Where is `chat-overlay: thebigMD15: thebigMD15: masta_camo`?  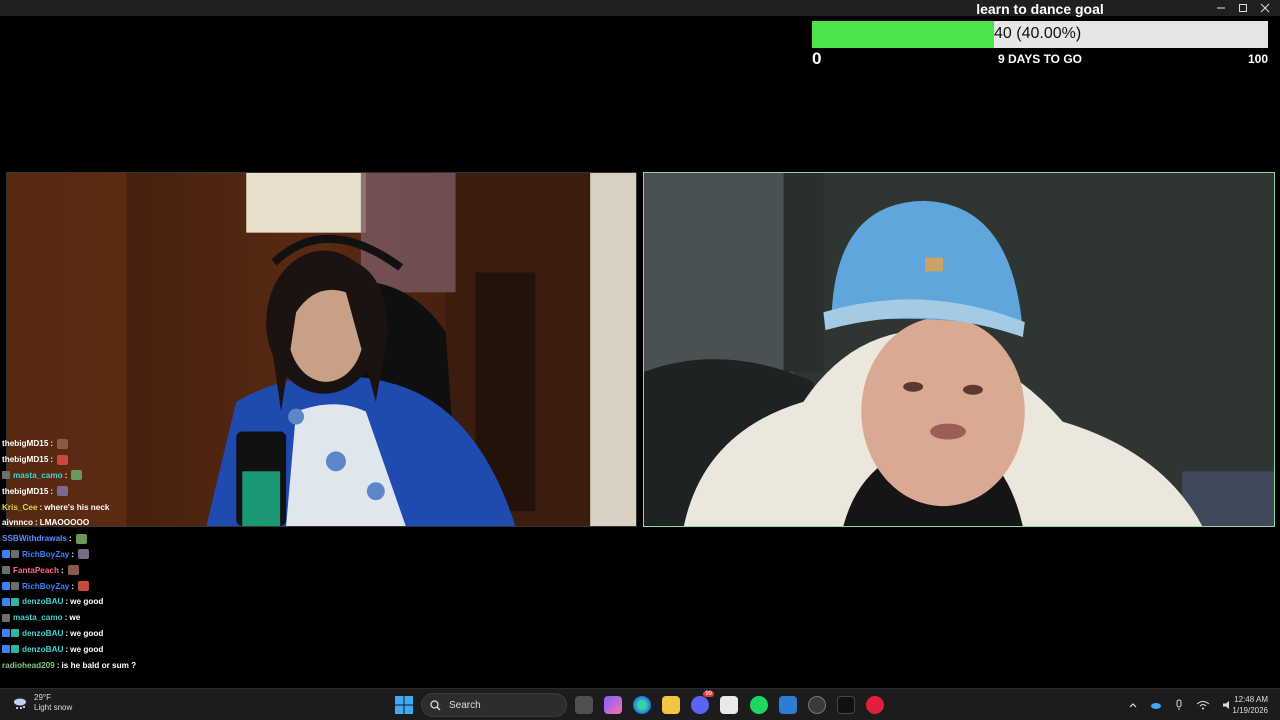
chat-overlay: thebigMD15: thebigMD15: masta_camo is located at coordinates (122, 561).